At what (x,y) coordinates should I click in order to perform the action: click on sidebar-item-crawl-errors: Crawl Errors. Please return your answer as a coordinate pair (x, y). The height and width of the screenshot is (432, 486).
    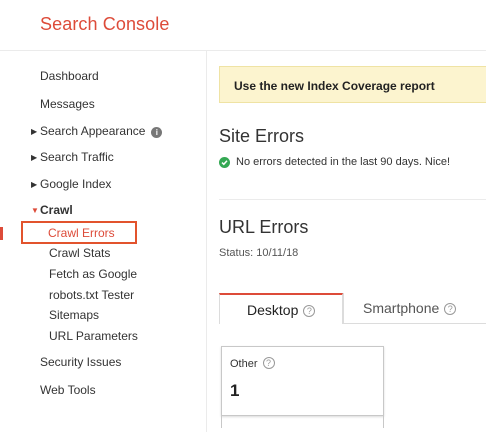
    Looking at the image, I should click on (79, 232).